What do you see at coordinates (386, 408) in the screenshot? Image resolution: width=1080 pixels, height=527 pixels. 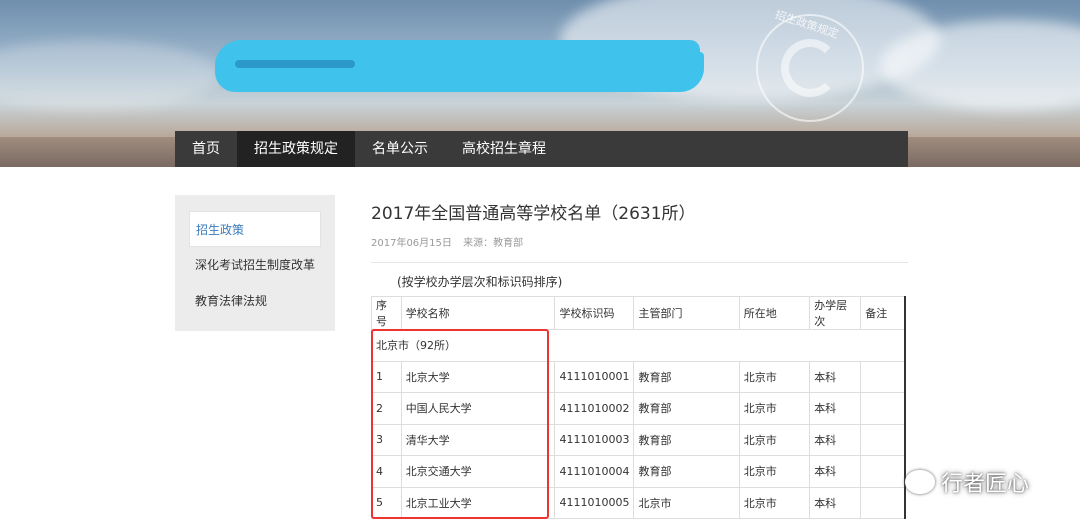 I see `cell-no: 2` at bounding box center [386, 408].